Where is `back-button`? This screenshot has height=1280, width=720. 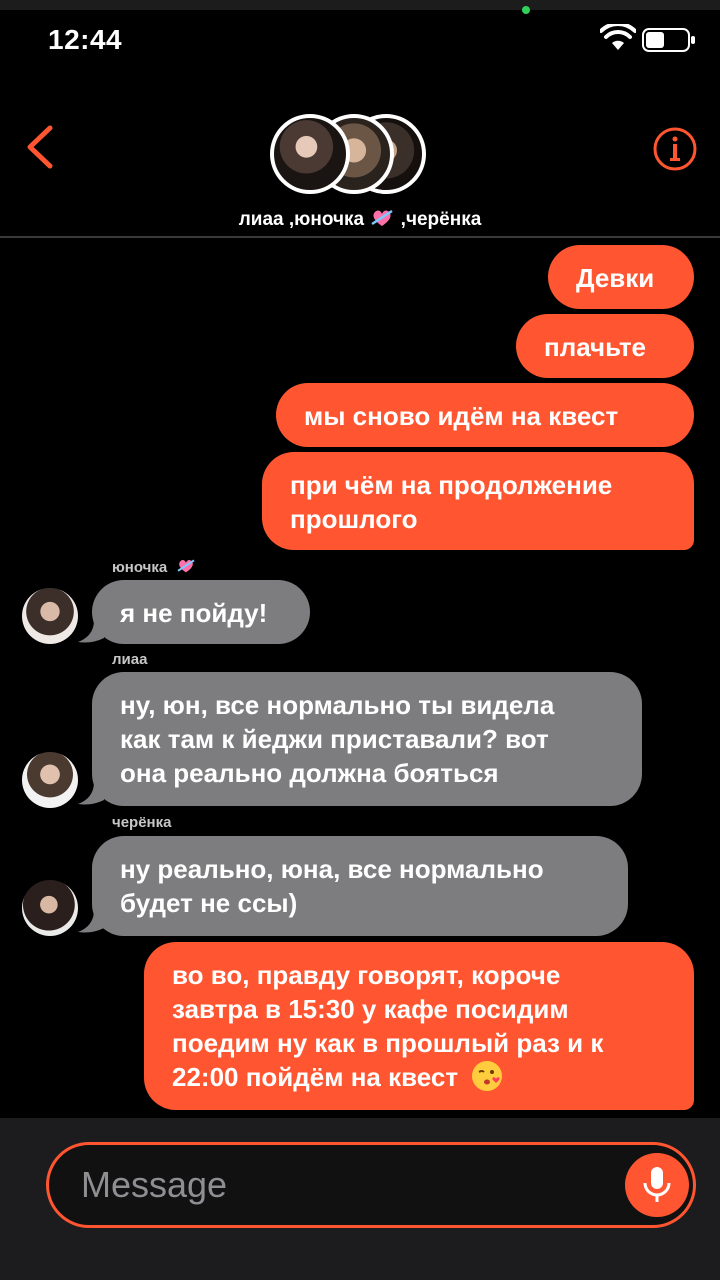
back-button is located at coordinates (40, 147).